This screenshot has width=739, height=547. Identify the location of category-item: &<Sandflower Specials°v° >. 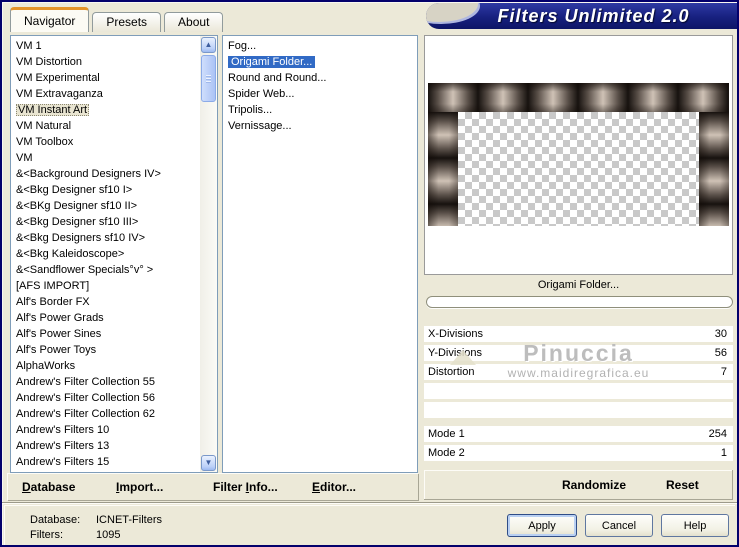
(115, 270).